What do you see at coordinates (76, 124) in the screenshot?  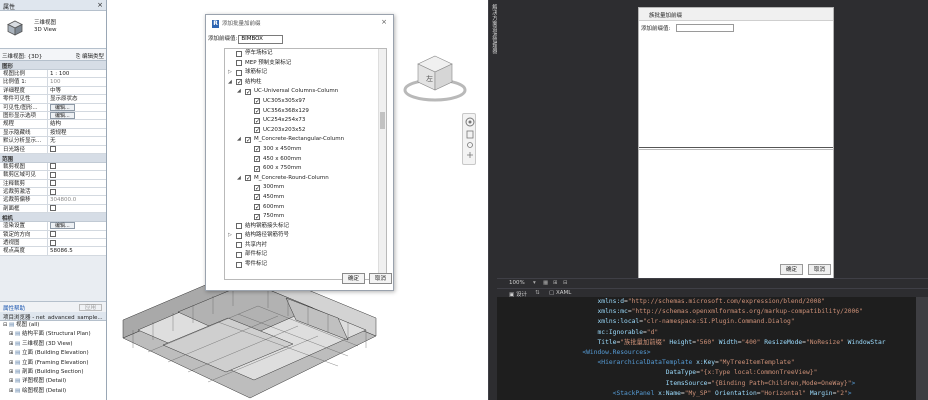 I see `property-value: 结构` at bounding box center [76, 124].